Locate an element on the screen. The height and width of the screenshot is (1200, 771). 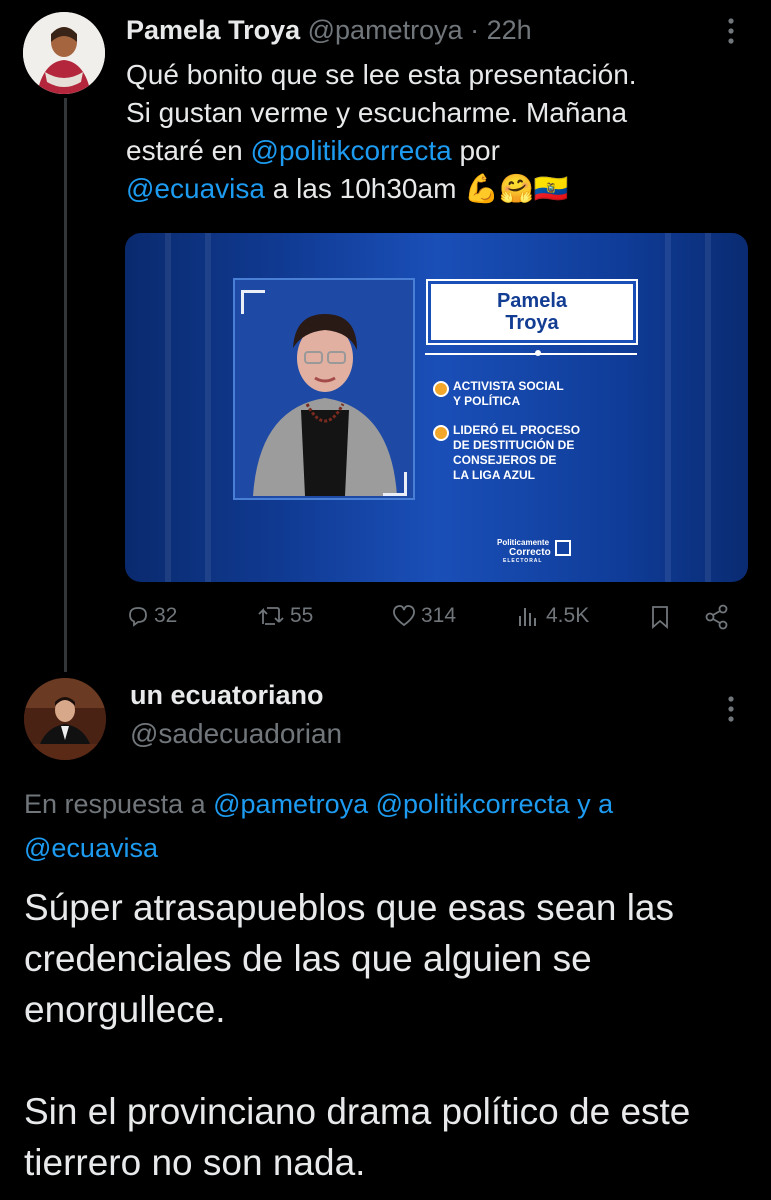
text-line: Si gustan verme y escucharme. Mañana is located at coordinates (377, 112).